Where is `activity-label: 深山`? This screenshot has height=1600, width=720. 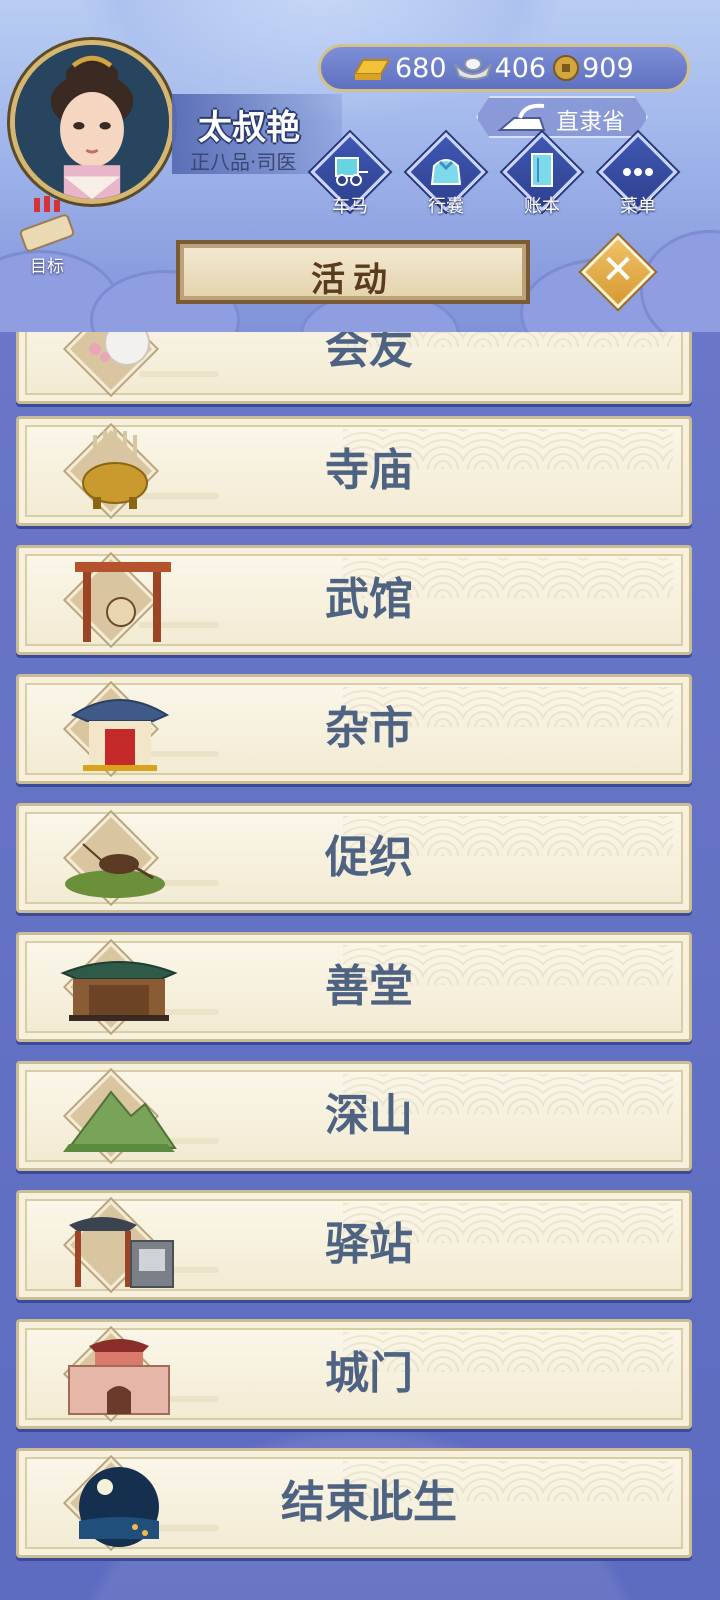
activity-label: 深山 is located at coordinates (369, 1115).